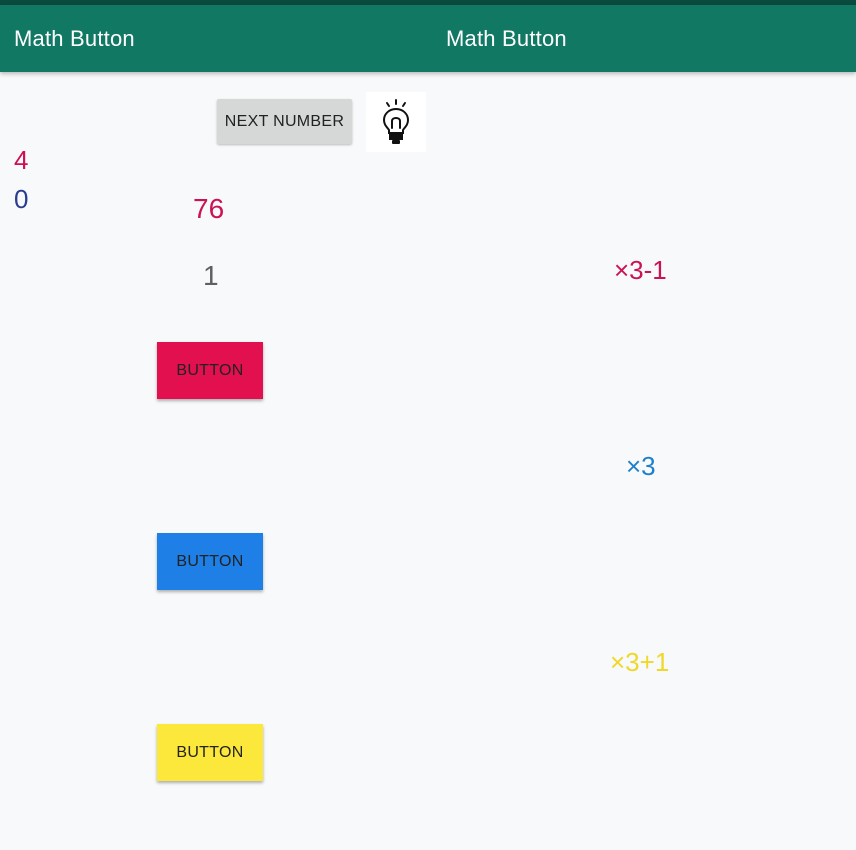 This screenshot has height=850, width=856. Describe the element at coordinates (506, 38) in the screenshot. I see `app-title-center: Math Button` at that location.